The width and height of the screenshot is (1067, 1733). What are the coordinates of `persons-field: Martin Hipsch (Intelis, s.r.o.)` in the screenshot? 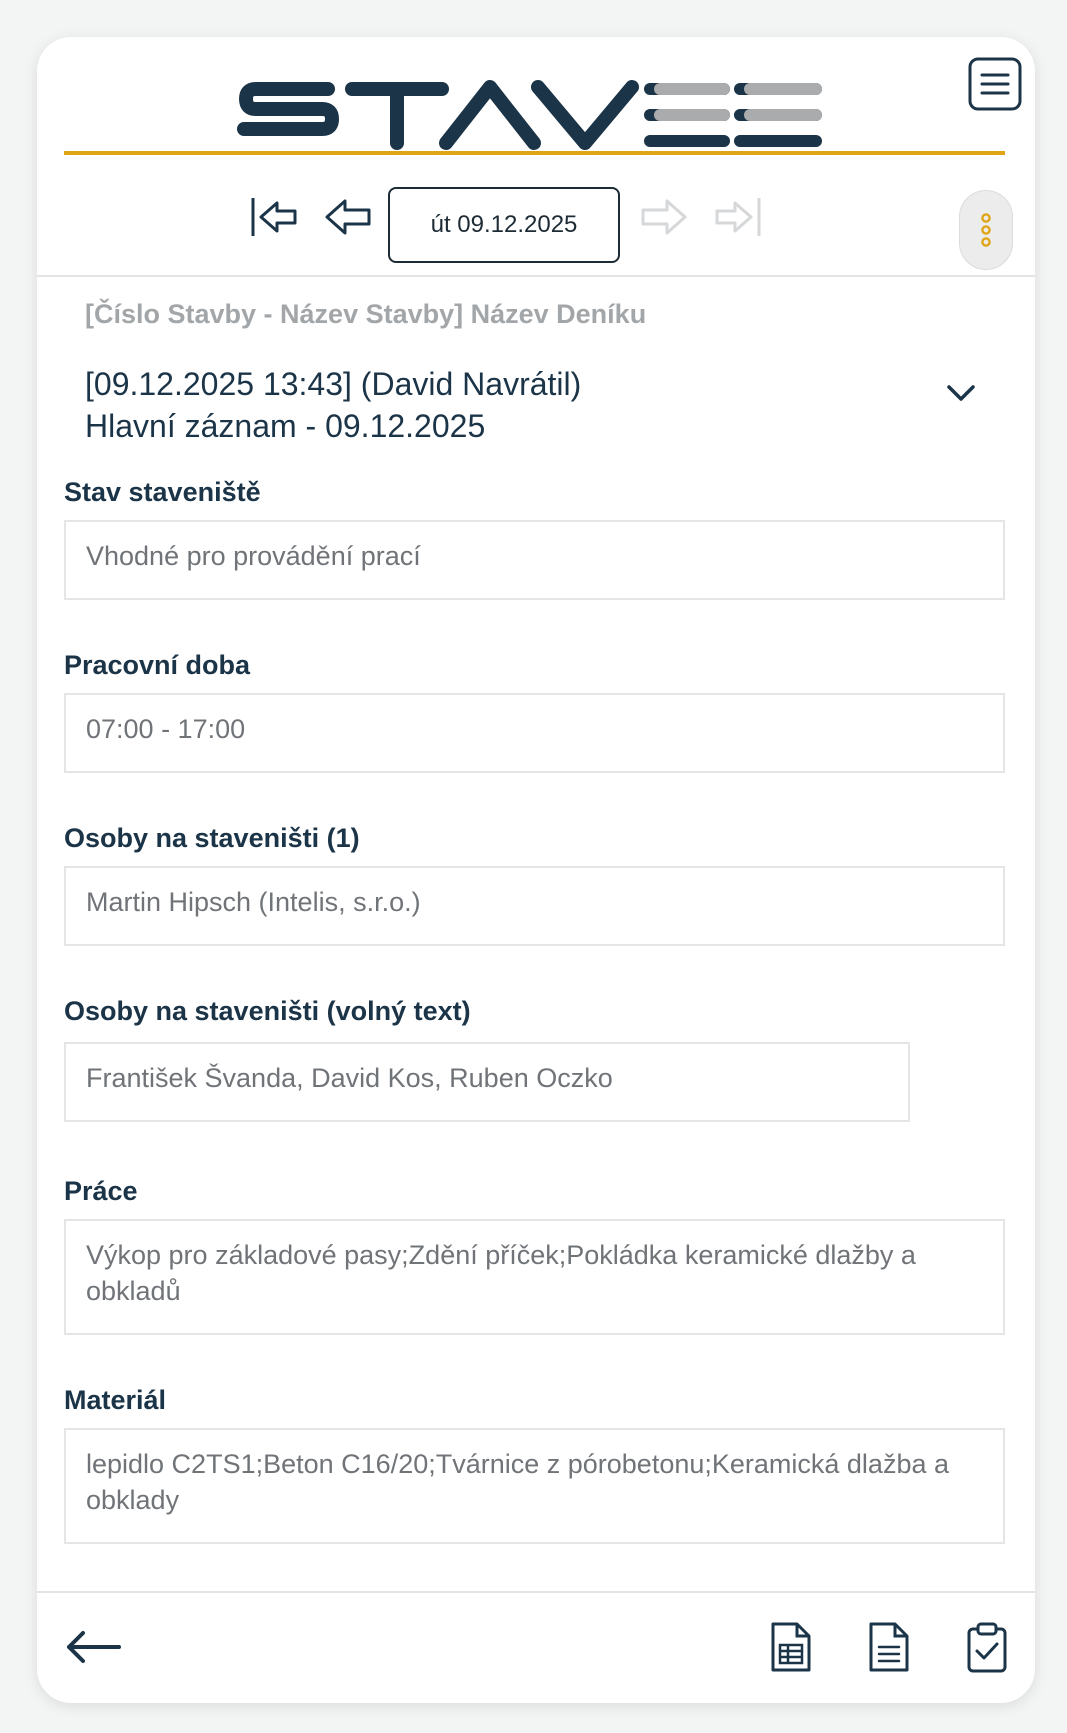 It's located at (534, 906).